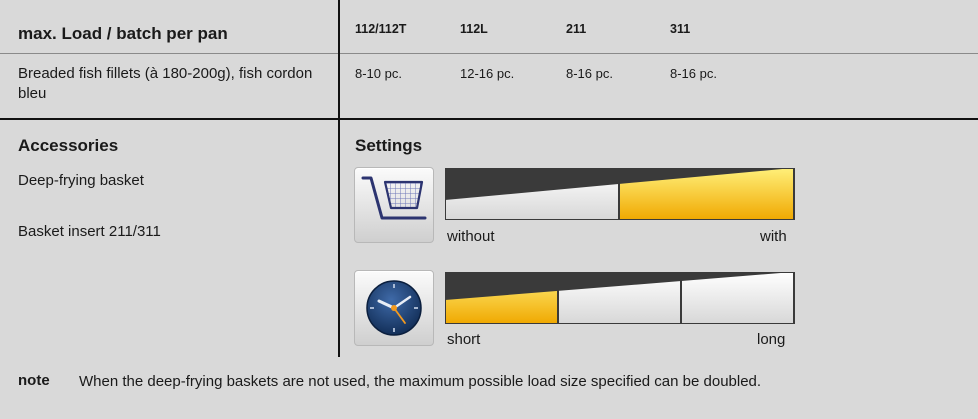 Image resolution: width=978 pixels, height=419 pixels. I want to click on accessories-title: Accessories, so click(68, 145).